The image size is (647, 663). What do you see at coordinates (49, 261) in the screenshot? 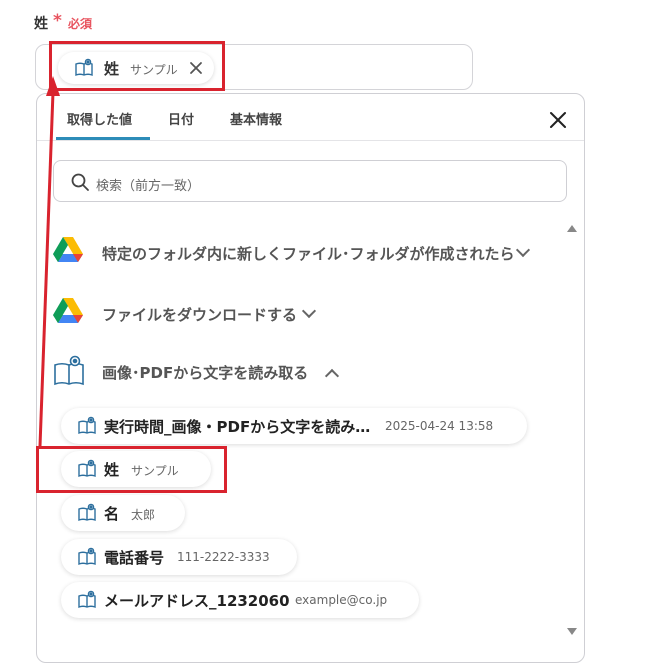
I see `annotation-arrow` at bounding box center [49, 261].